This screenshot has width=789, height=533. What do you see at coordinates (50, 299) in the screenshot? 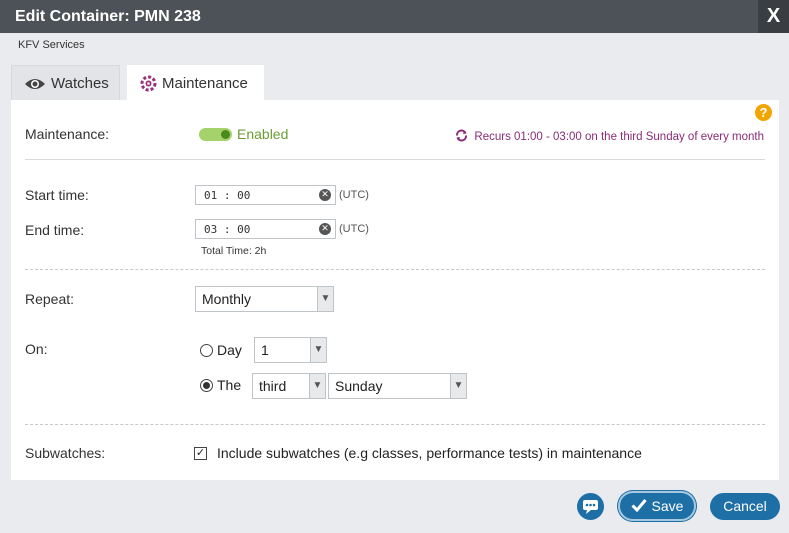
I see `repeat-label: Repeat:` at bounding box center [50, 299].